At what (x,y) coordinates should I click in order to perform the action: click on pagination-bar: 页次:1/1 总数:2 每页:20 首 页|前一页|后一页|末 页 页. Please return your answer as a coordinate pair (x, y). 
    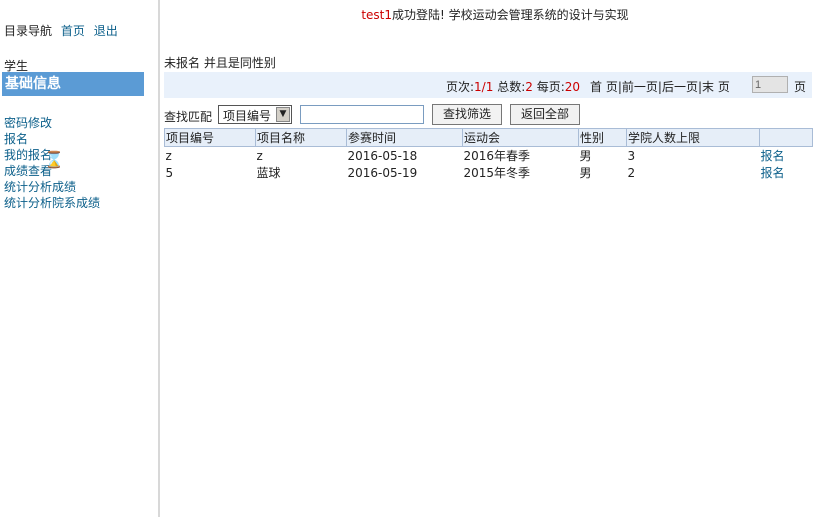
    Looking at the image, I should click on (488, 85).